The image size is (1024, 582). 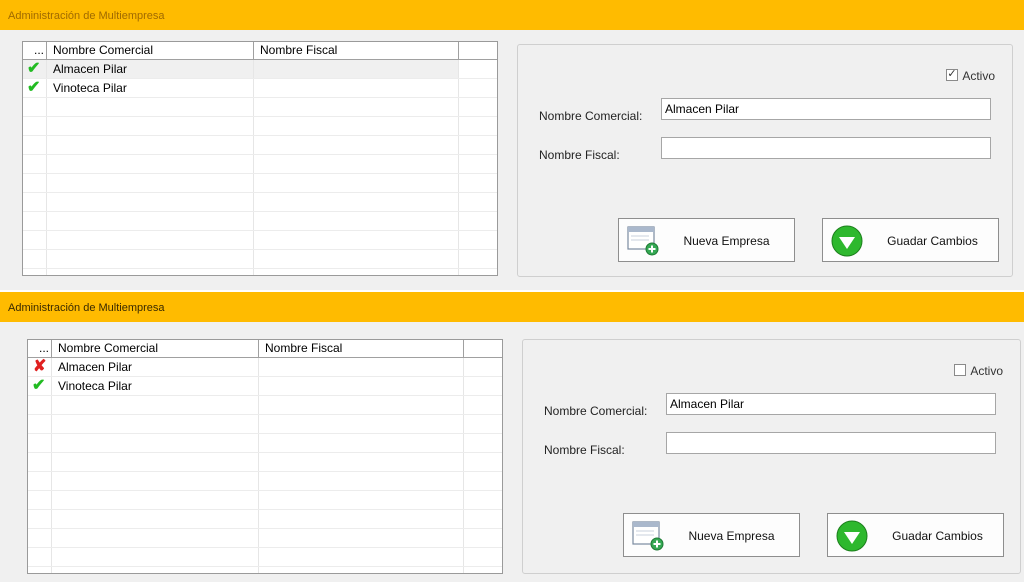 I want to click on checkbox-unchecked-icon, so click(x=960, y=370).